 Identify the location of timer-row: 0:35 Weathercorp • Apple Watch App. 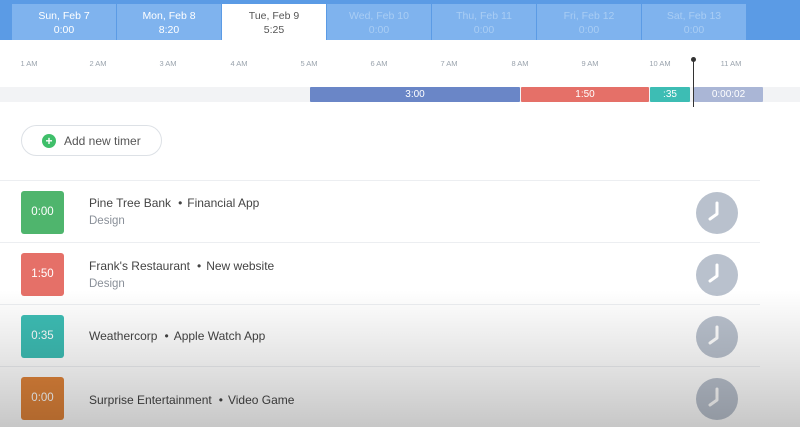
(380, 335).